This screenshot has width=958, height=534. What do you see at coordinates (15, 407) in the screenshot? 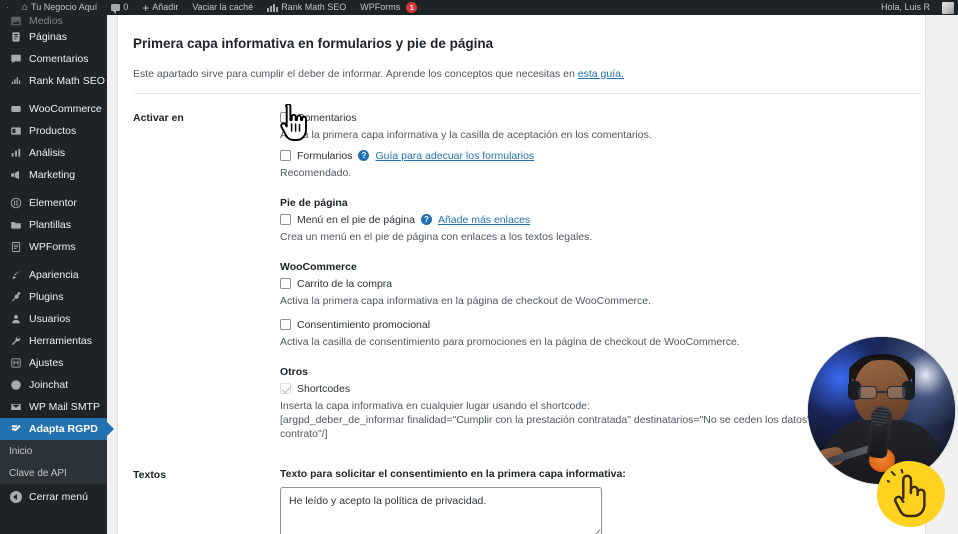
I see `mail-icon` at bounding box center [15, 407].